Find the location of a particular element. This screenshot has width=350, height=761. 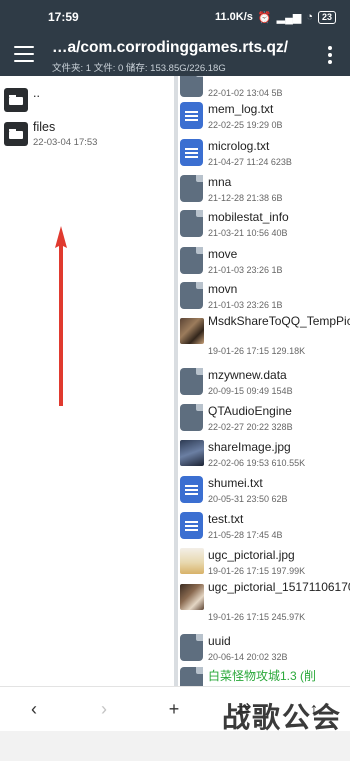

item-name: MsdkShareToQQ_TempPic.jpg is located at coordinates (279, 321).